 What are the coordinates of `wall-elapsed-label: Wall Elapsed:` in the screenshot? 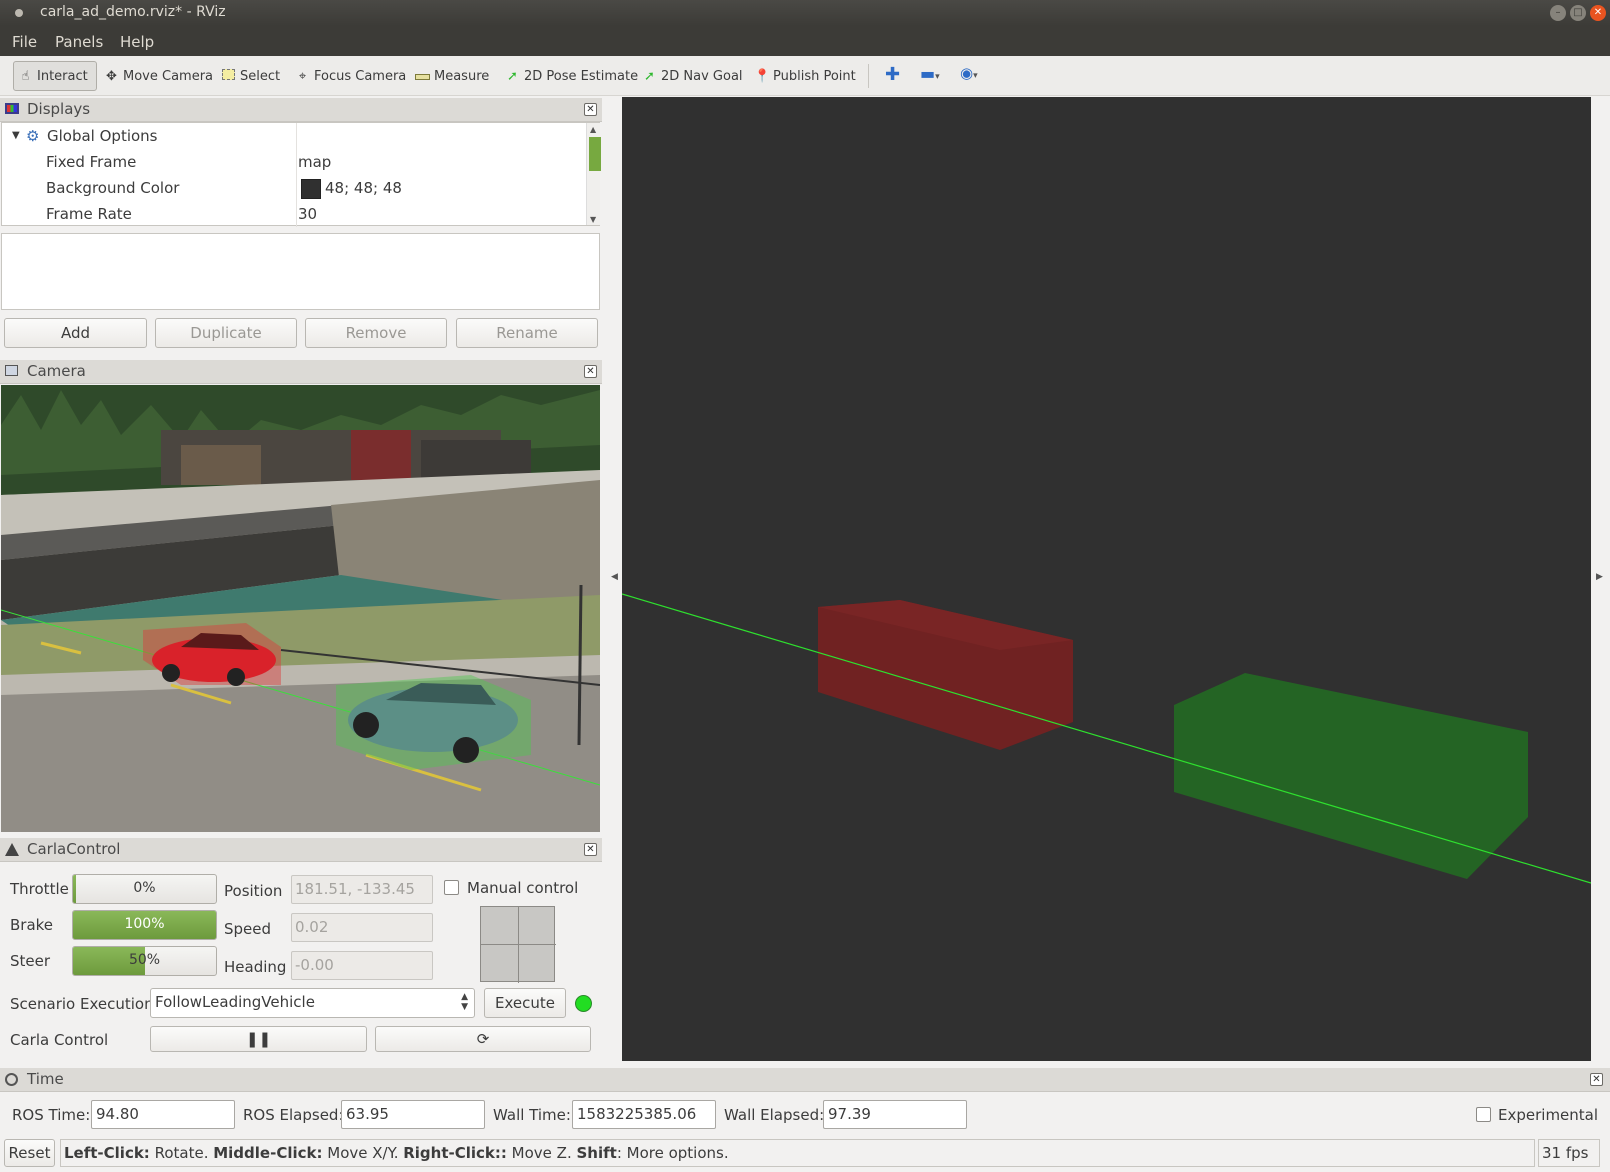 It's located at (774, 1115).